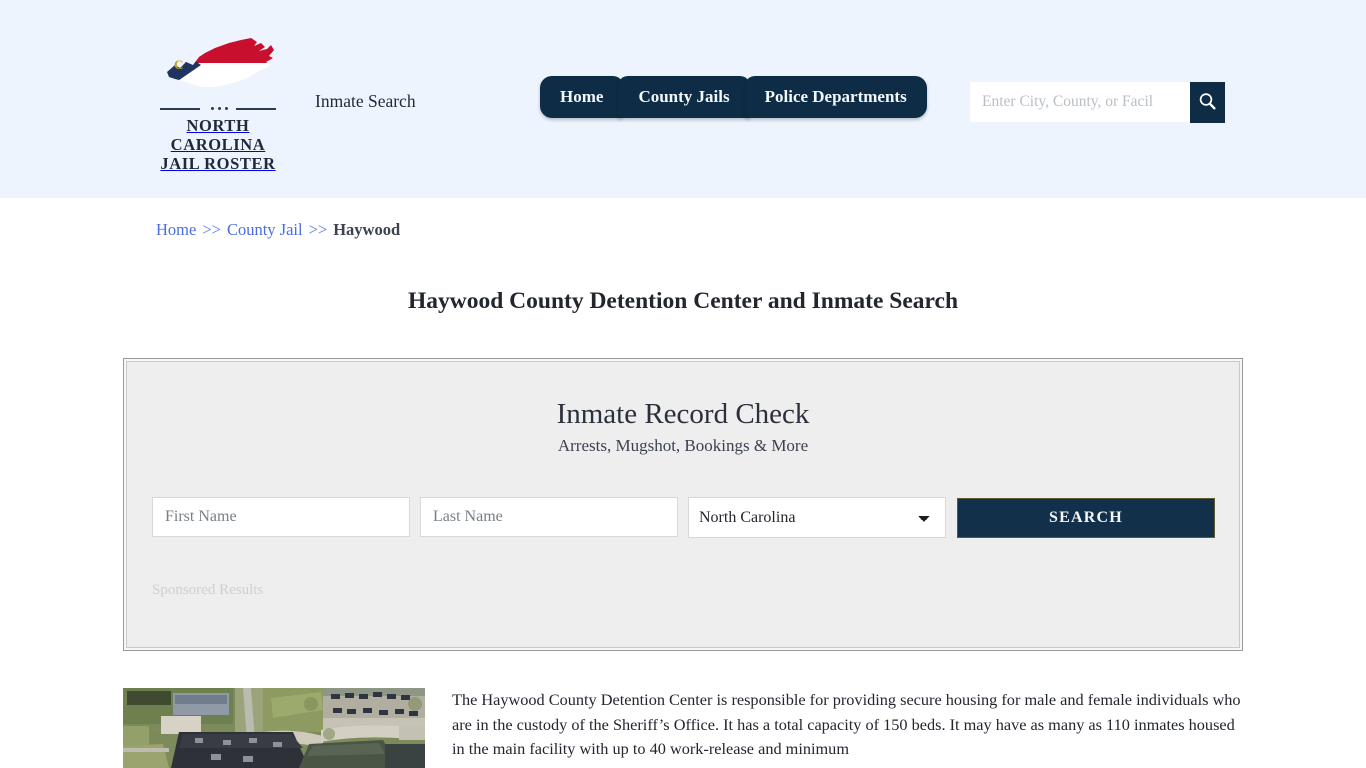  What do you see at coordinates (549, 517) in the screenshot?
I see `last-name-input` at bounding box center [549, 517].